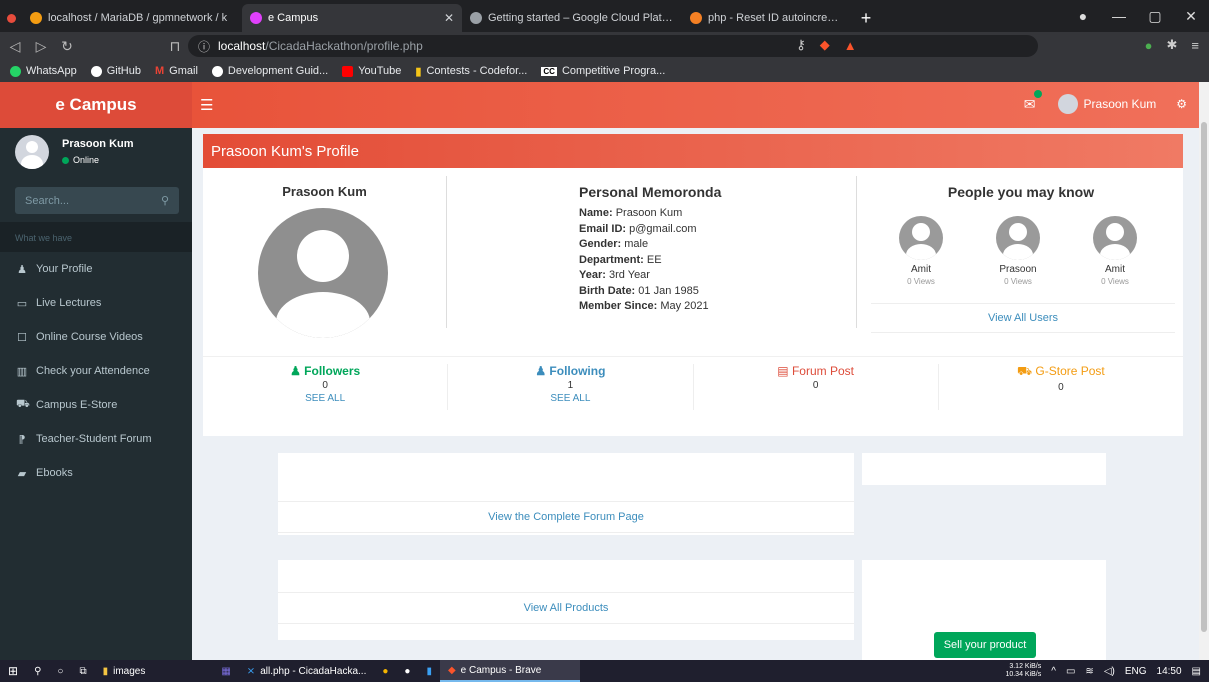  What do you see at coordinates (96, 439) in the screenshot?
I see `sidebar-item-forum: ⁋ Teacher-Student Forum` at bounding box center [96, 439].